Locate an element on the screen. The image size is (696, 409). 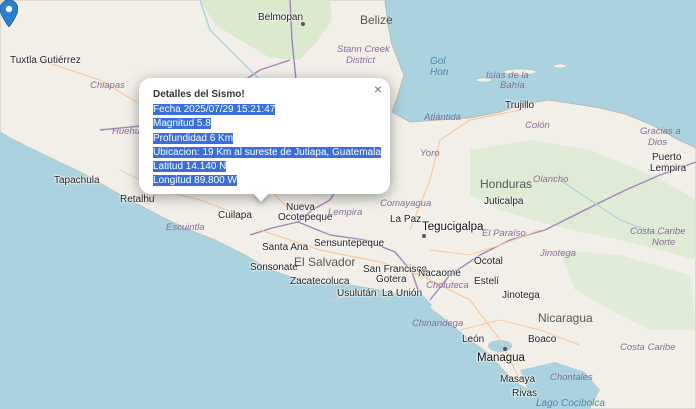
label-belize: Belize is located at coordinates (376, 20).